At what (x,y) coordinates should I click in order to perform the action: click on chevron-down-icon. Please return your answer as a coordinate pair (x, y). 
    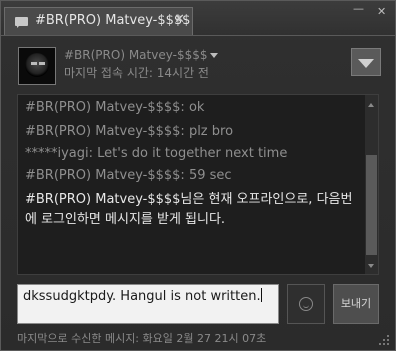
    Looking at the image, I should click on (366, 63).